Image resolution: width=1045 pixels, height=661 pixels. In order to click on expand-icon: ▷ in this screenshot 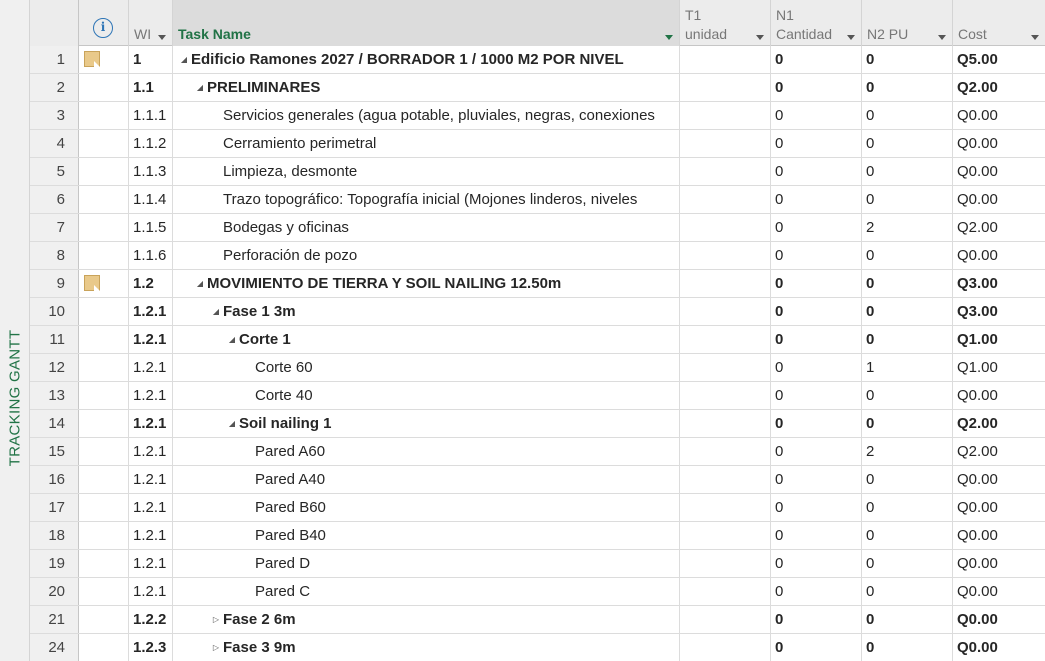, I will do `click(216, 619)`.